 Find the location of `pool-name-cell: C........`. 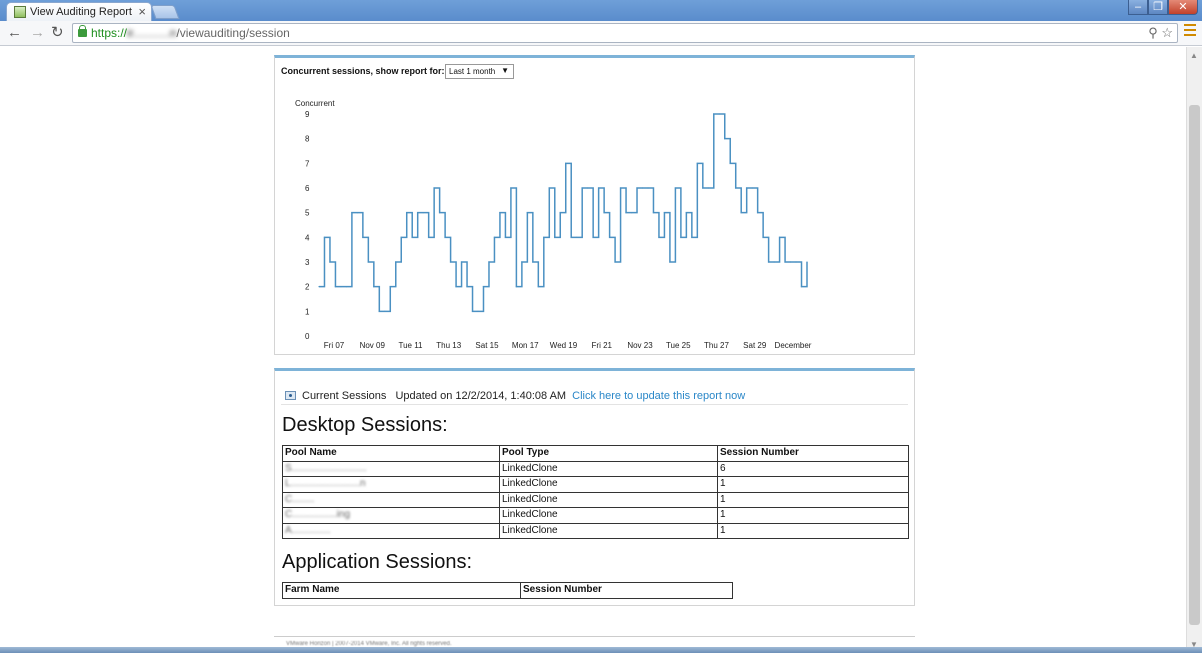

pool-name-cell: C........ is located at coordinates (391, 499).